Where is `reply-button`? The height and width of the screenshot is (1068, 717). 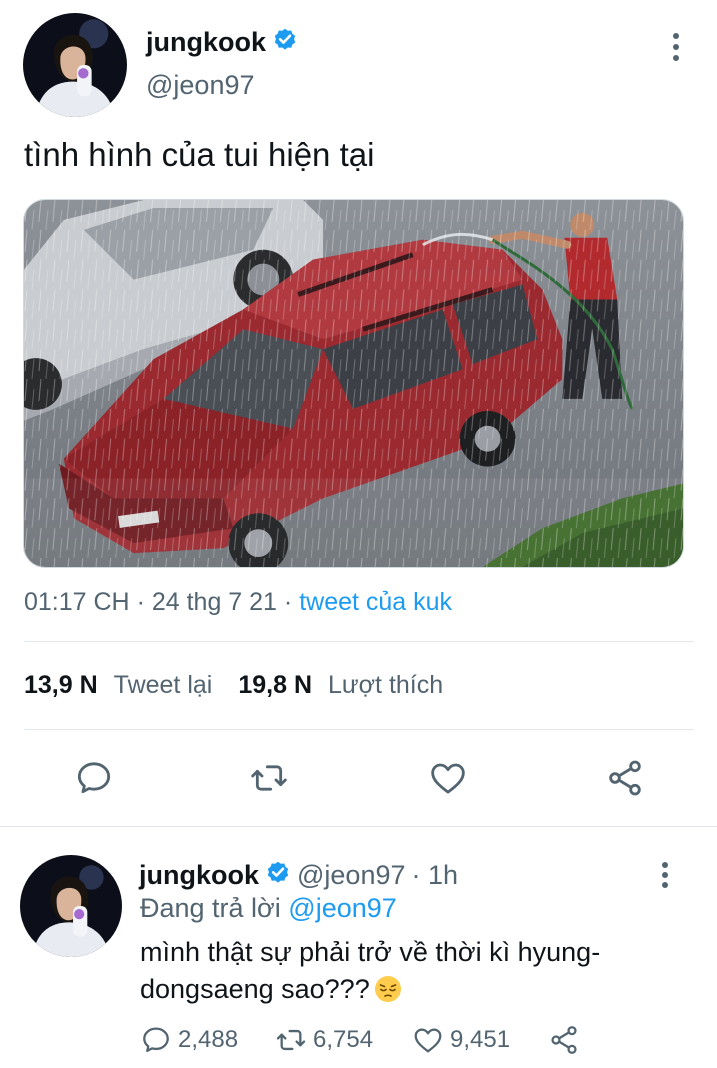 reply-button is located at coordinates (94, 778).